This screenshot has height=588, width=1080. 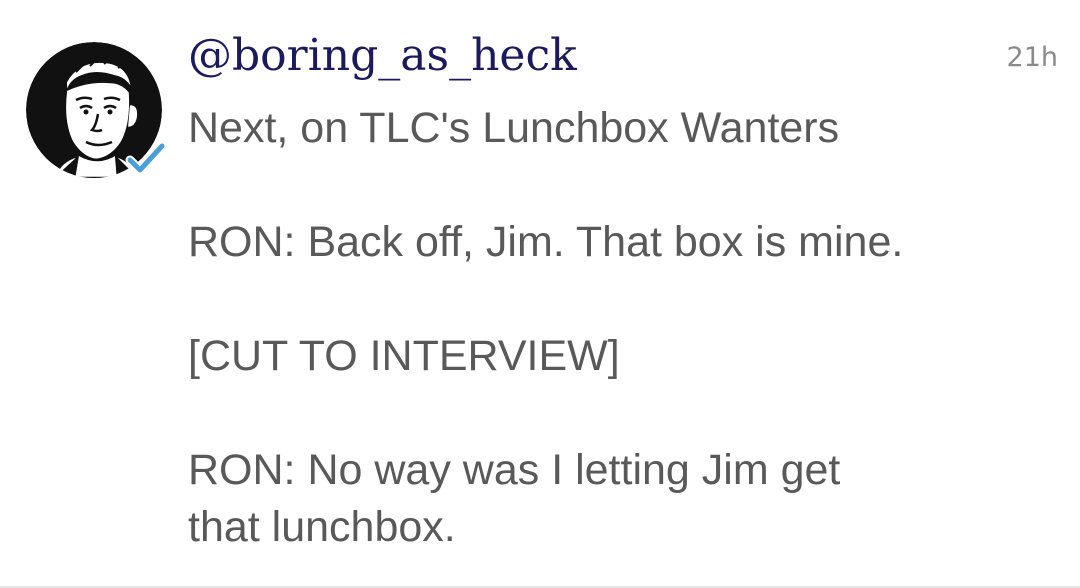 I want to click on post-body-line: Next, on TLC's Lunchbox Wanters, so click(x=514, y=128).